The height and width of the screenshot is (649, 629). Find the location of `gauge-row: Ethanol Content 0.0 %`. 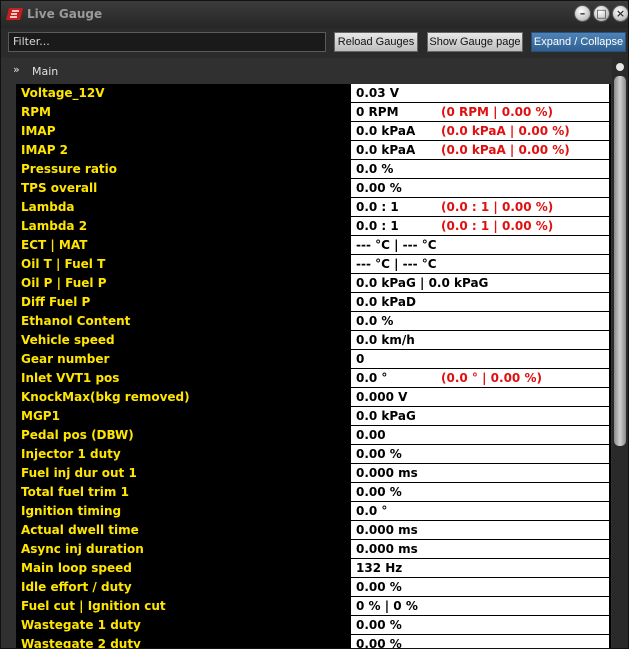

gauge-row: Ethanol Content 0.0 % is located at coordinates (313, 321).